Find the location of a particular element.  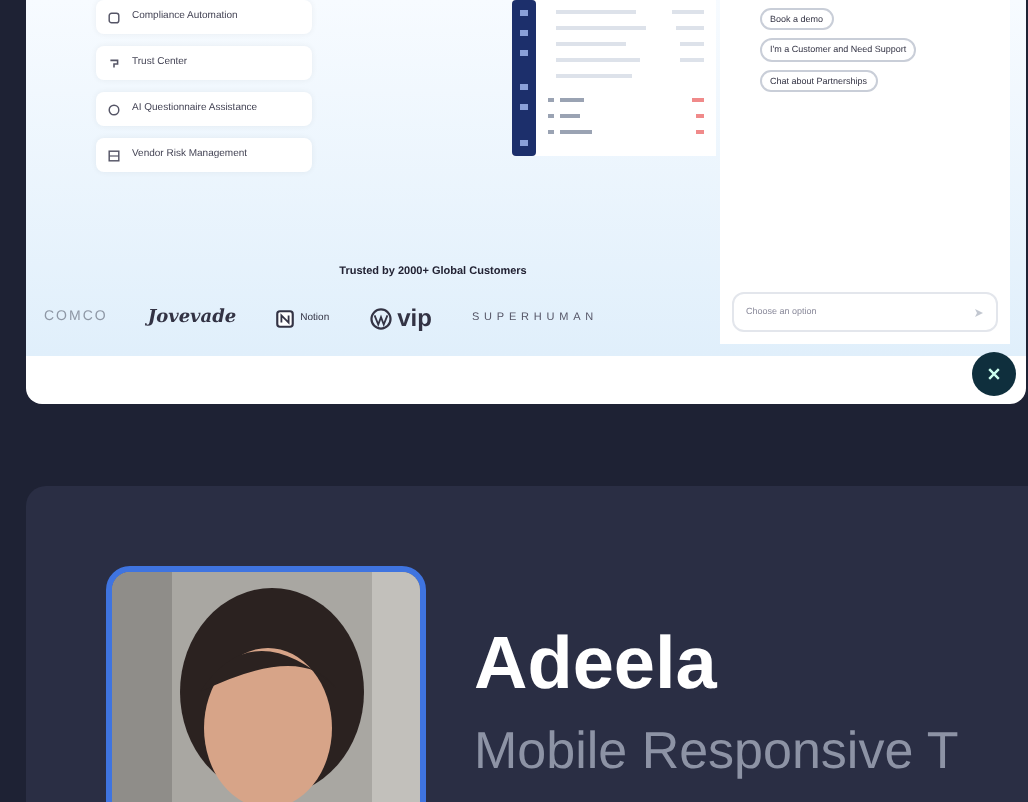

profile-subtitle: Mobile Responsive T is located at coordinates (716, 750).